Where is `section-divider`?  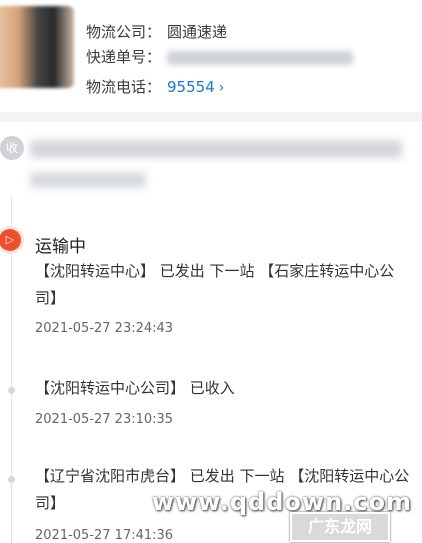
section-divider is located at coordinates (211, 117).